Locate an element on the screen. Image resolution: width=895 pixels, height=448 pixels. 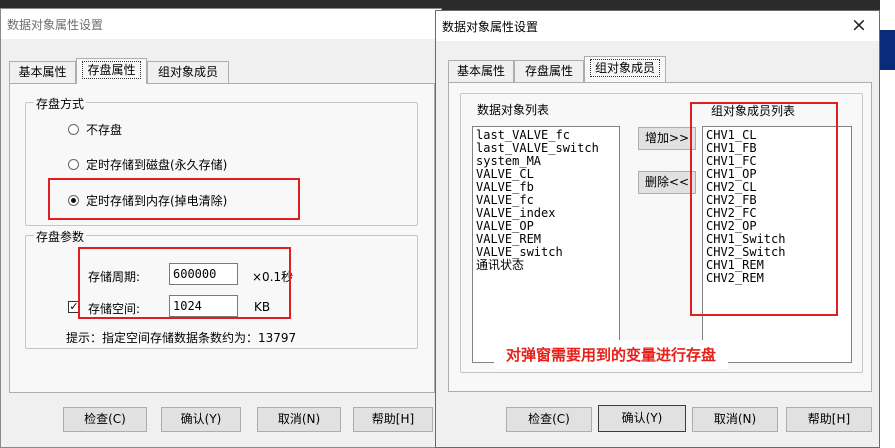
space-label: 存储空间: is located at coordinates (114, 309).